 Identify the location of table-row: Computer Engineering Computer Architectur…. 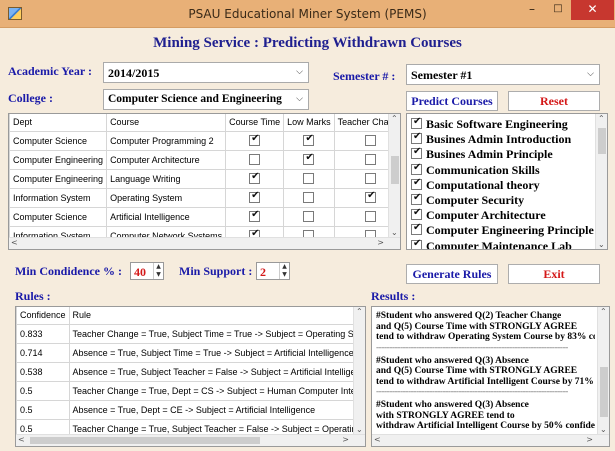
(204, 159).